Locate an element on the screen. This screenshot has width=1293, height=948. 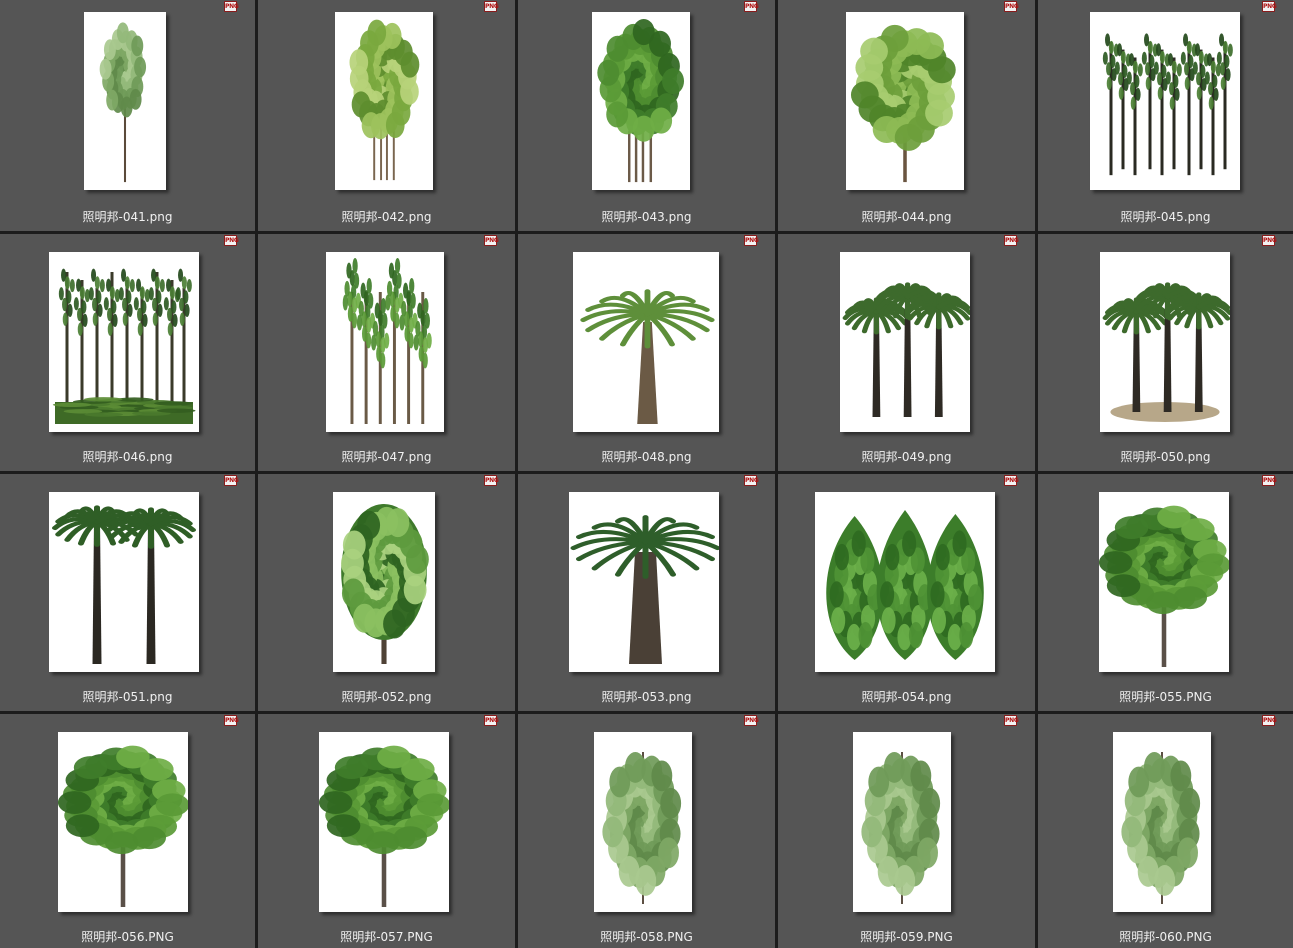
palm-pair-icon is located at coordinates (124, 582).